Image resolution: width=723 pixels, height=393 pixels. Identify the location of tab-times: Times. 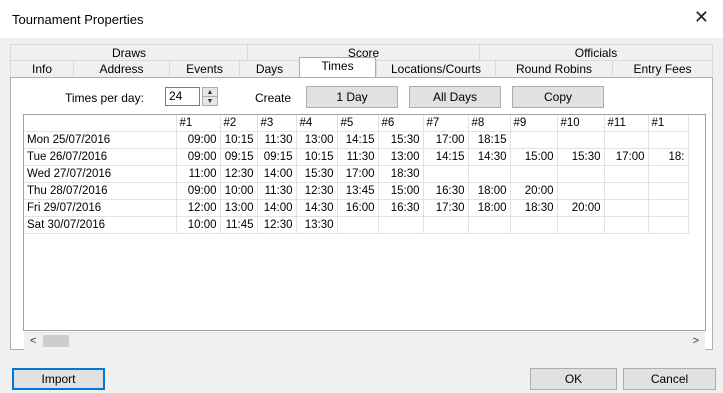
(337, 67).